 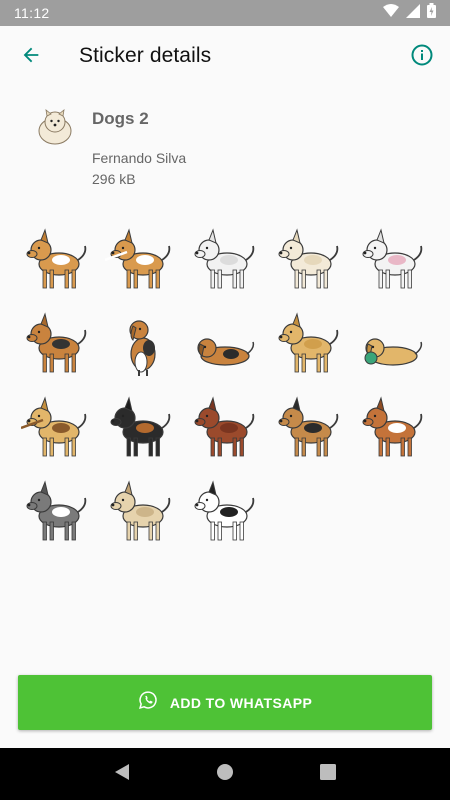 What do you see at coordinates (139, 158) in the screenshot?
I see `pack-author: Fernando Silva` at bounding box center [139, 158].